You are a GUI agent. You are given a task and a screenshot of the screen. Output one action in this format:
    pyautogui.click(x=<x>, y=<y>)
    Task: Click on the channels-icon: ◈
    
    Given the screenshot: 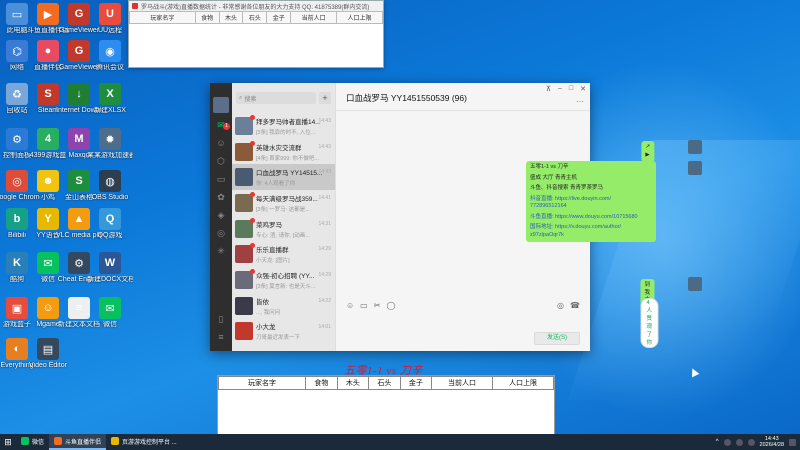 What is the action you would take?
    pyautogui.click(x=221, y=215)
    